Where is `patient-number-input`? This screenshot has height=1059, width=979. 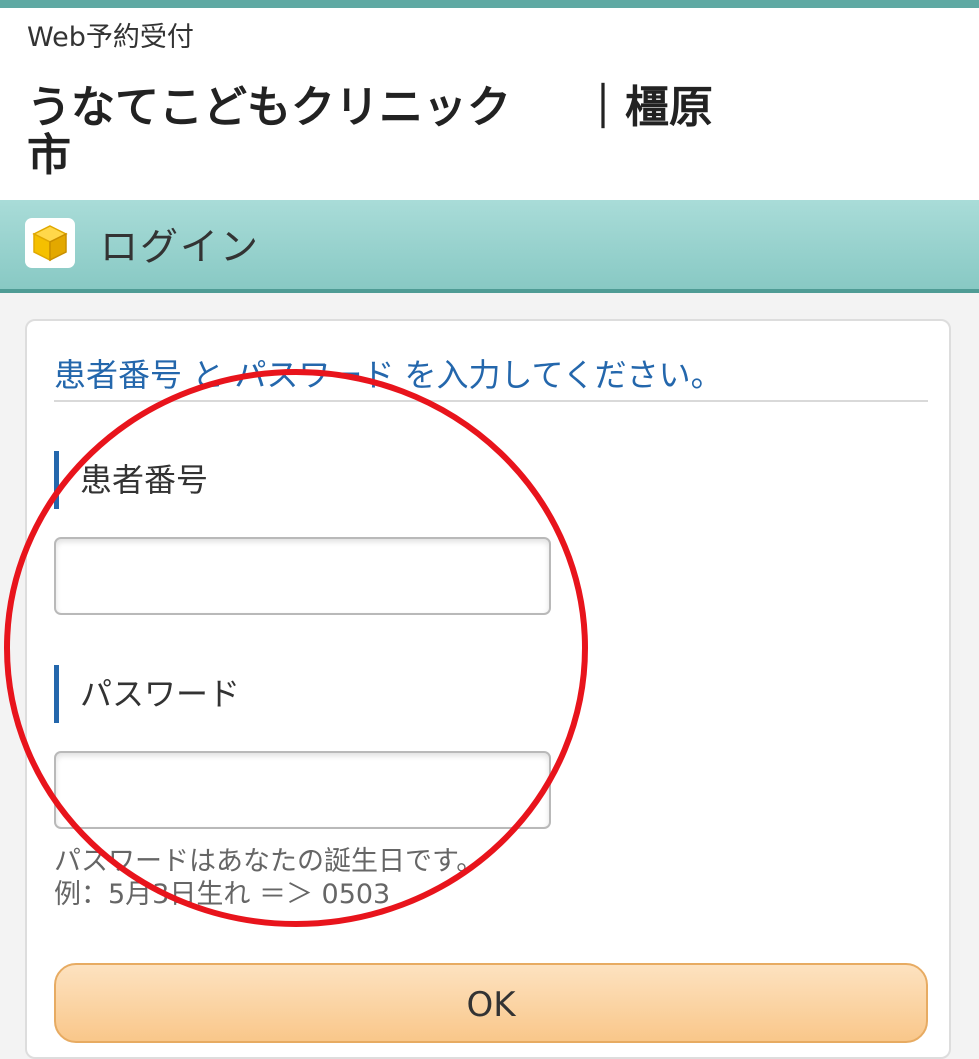
patient-number-input is located at coordinates (302, 576).